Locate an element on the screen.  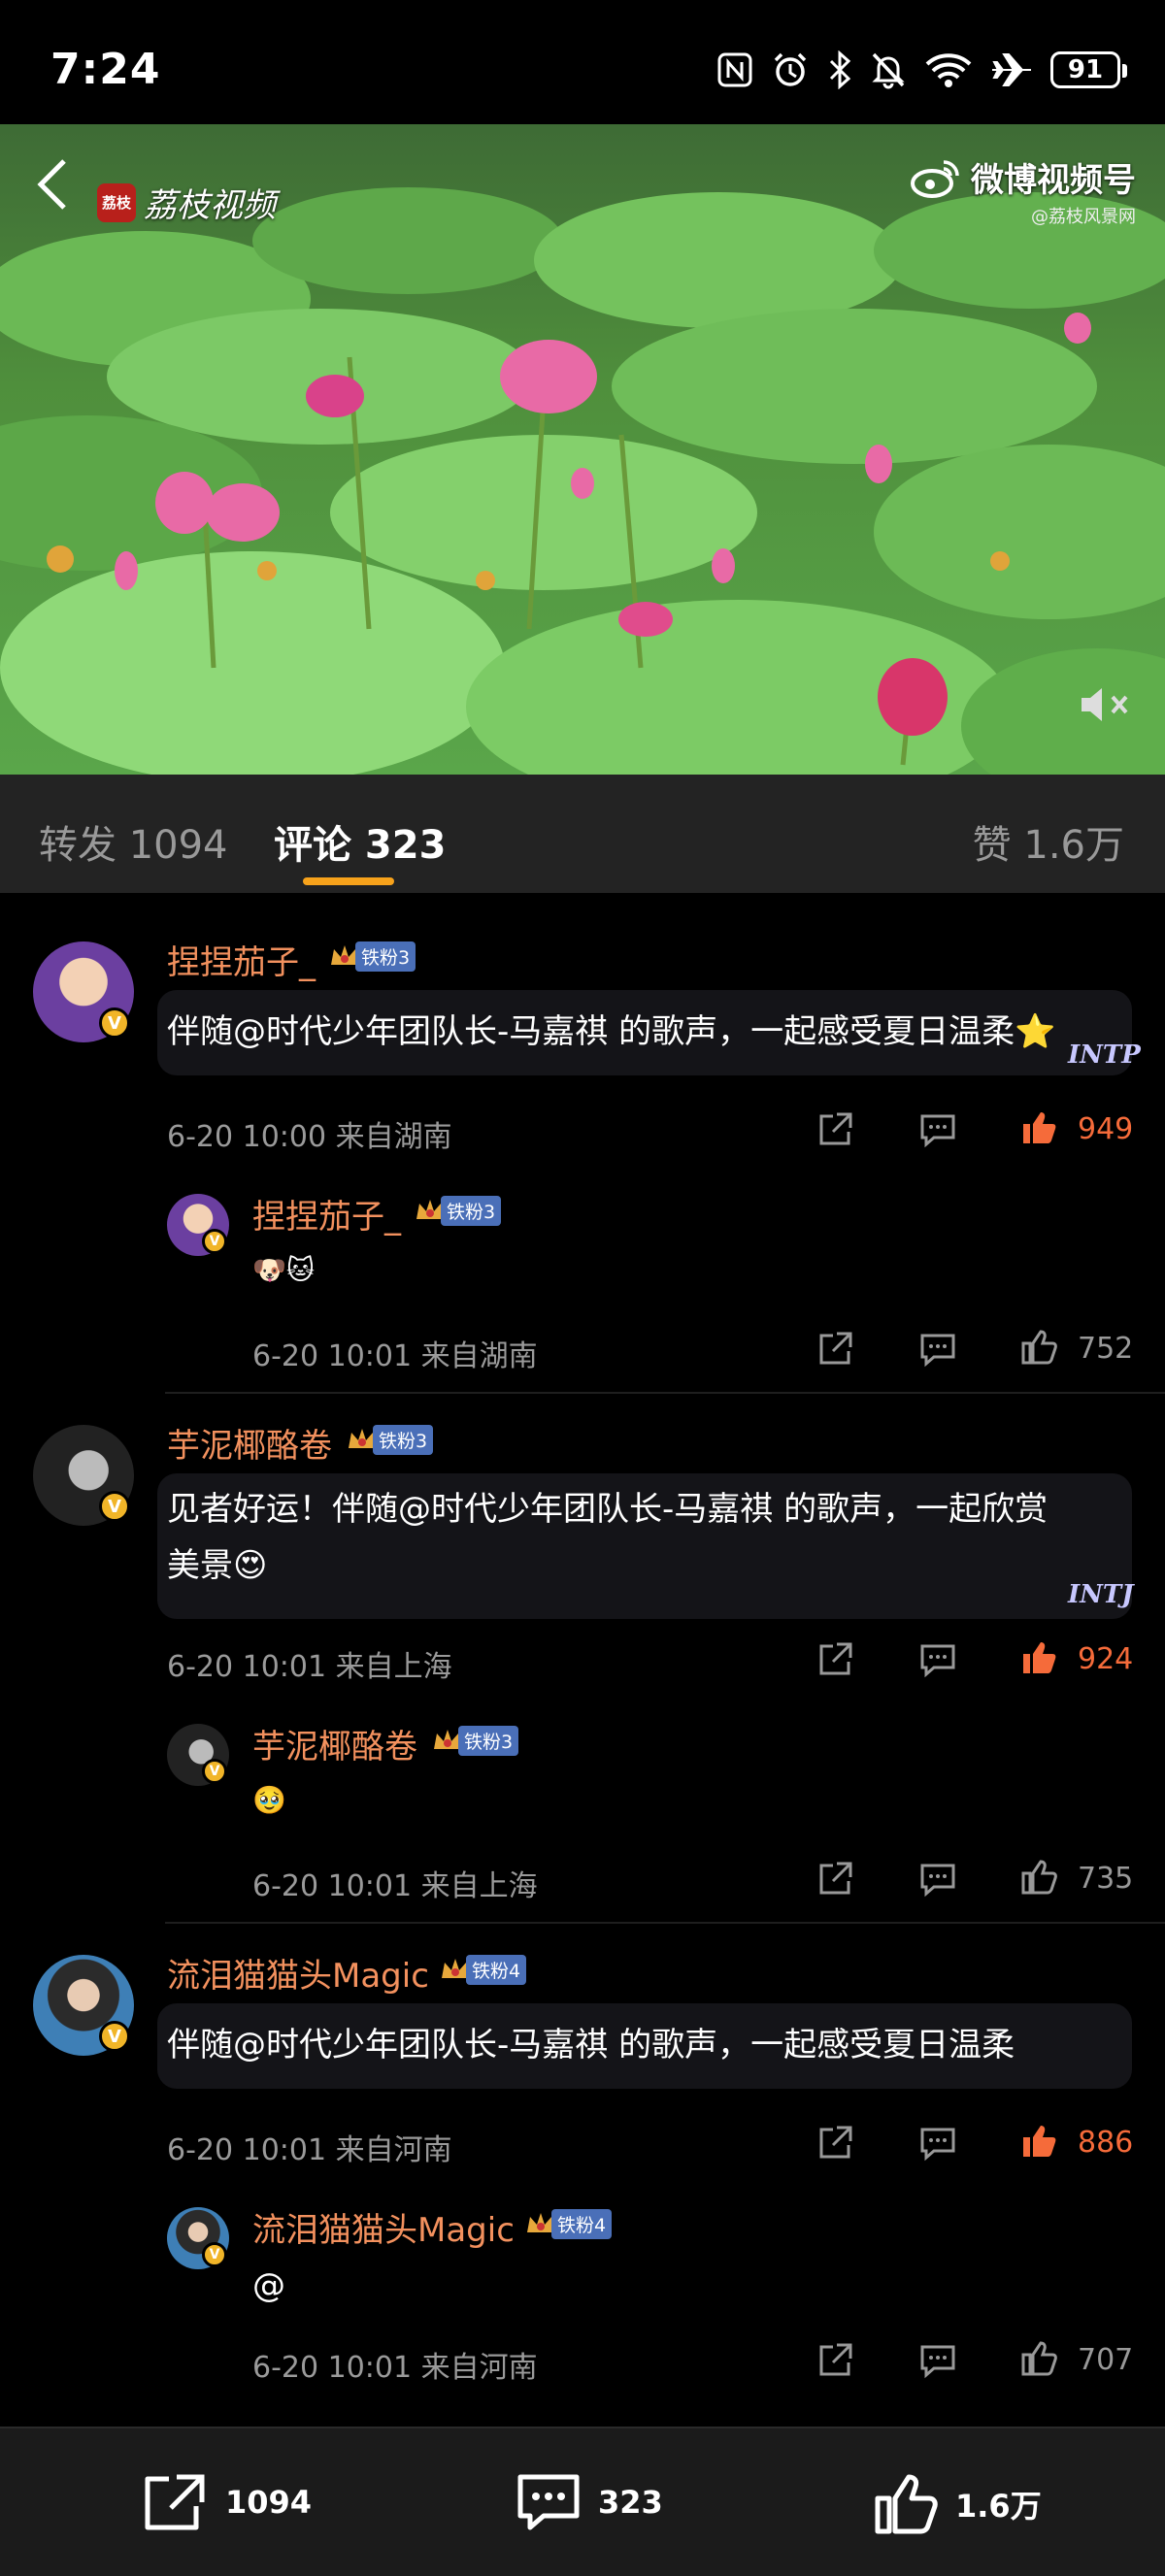
brand-name: 荔枝视频 is located at coordinates (210, 205).